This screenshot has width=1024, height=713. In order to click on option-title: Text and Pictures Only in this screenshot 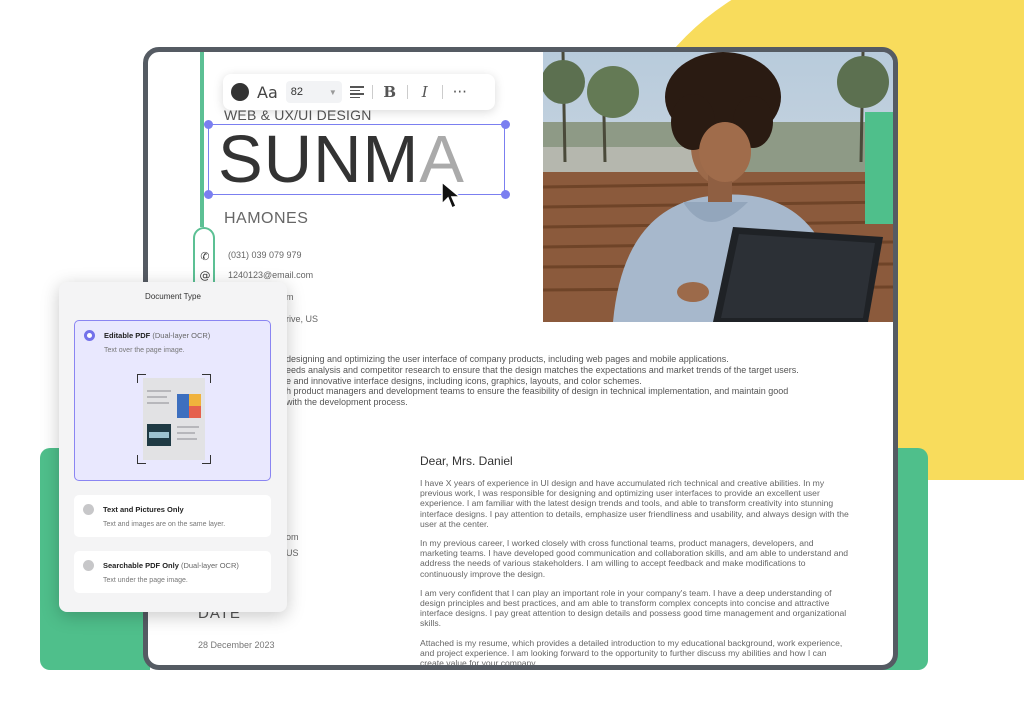, I will do `click(143, 509)`.